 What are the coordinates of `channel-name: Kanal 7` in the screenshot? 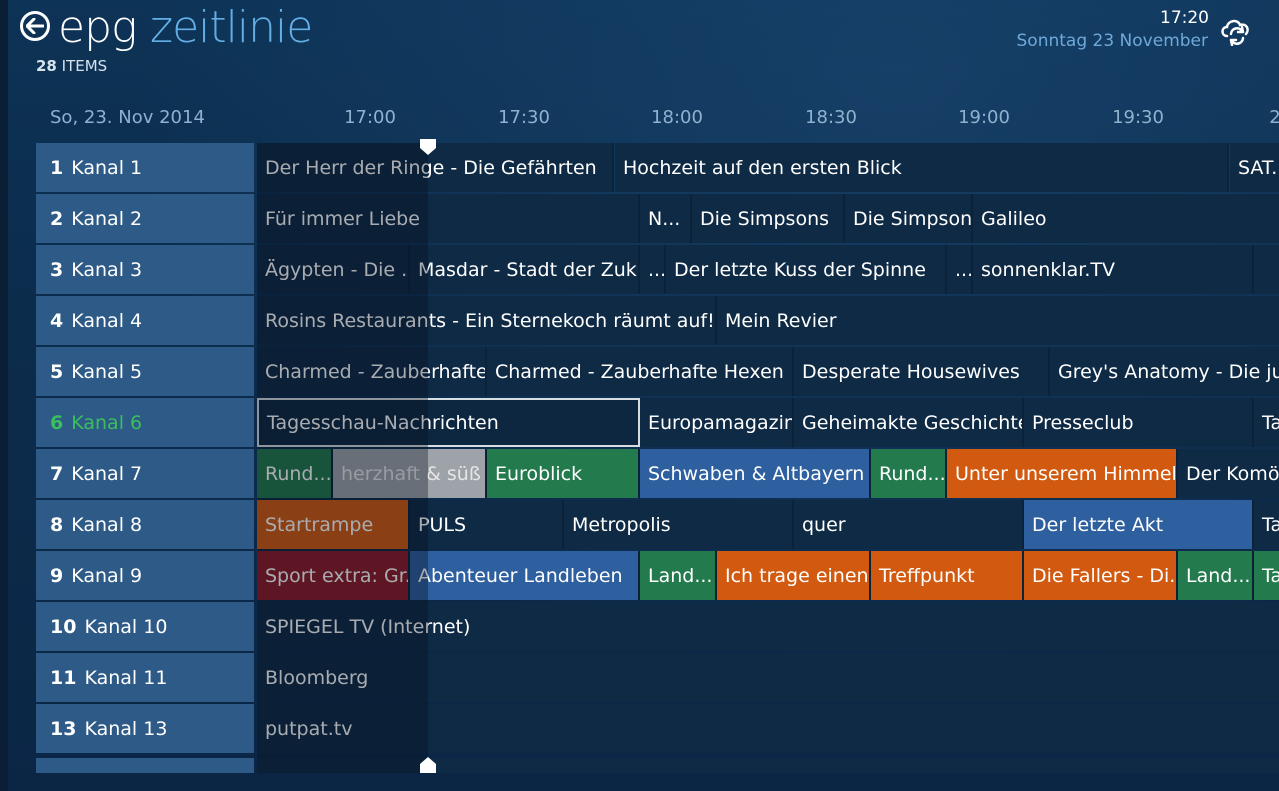 It's located at (107, 473).